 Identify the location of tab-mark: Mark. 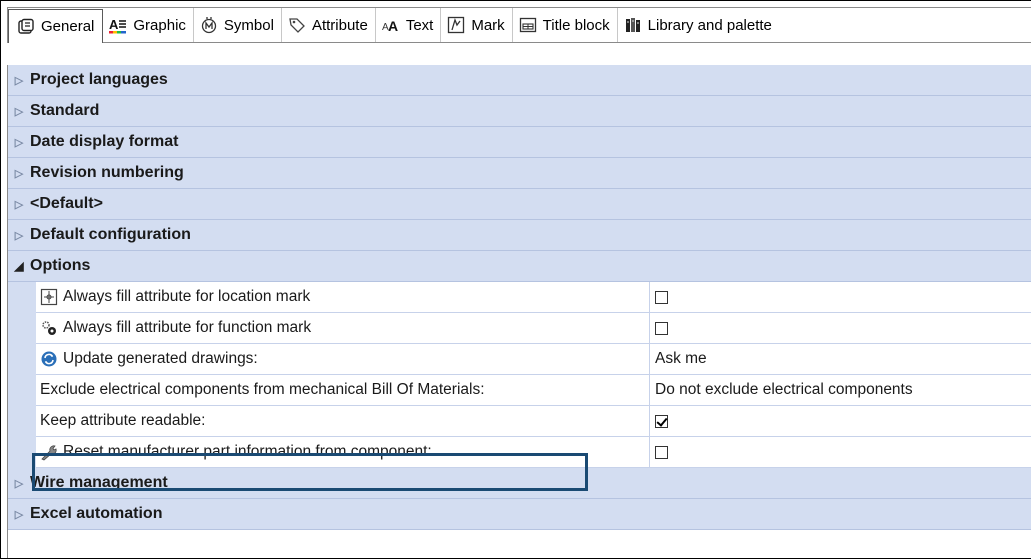
(477, 25).